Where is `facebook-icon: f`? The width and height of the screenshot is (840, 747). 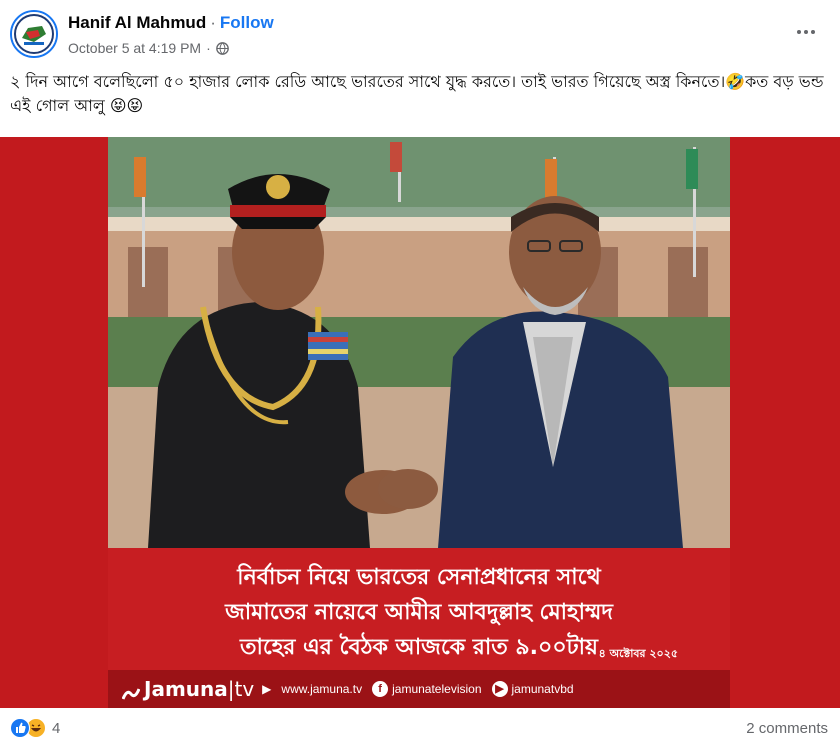
facebook-icon: f is located at coordinates (380, 689).